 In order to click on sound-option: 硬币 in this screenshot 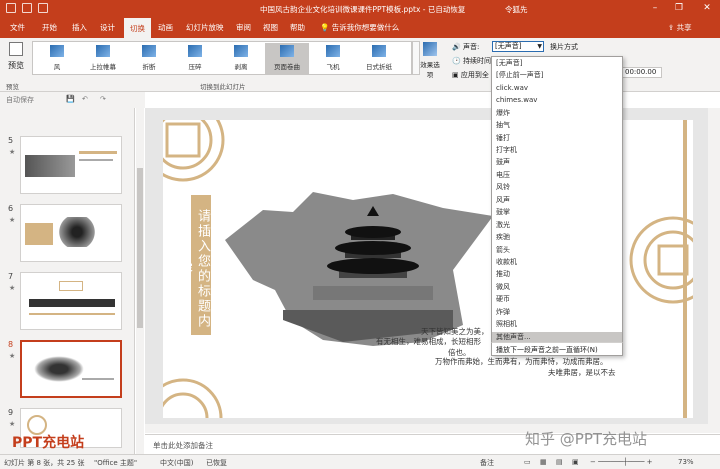, I will do `click(557, 299)`.